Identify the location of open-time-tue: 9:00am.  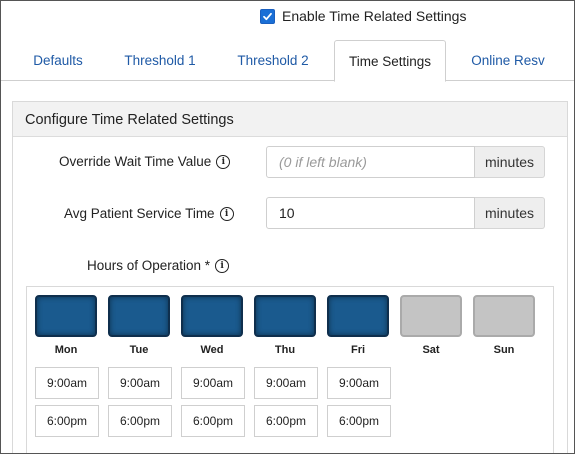
(140, 383).